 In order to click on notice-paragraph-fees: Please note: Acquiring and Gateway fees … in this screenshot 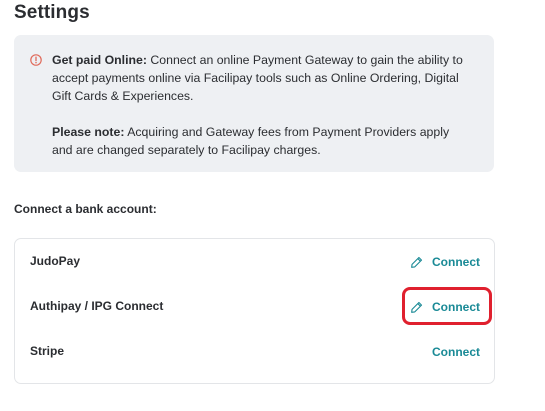, I will do `click(262, 141)`.